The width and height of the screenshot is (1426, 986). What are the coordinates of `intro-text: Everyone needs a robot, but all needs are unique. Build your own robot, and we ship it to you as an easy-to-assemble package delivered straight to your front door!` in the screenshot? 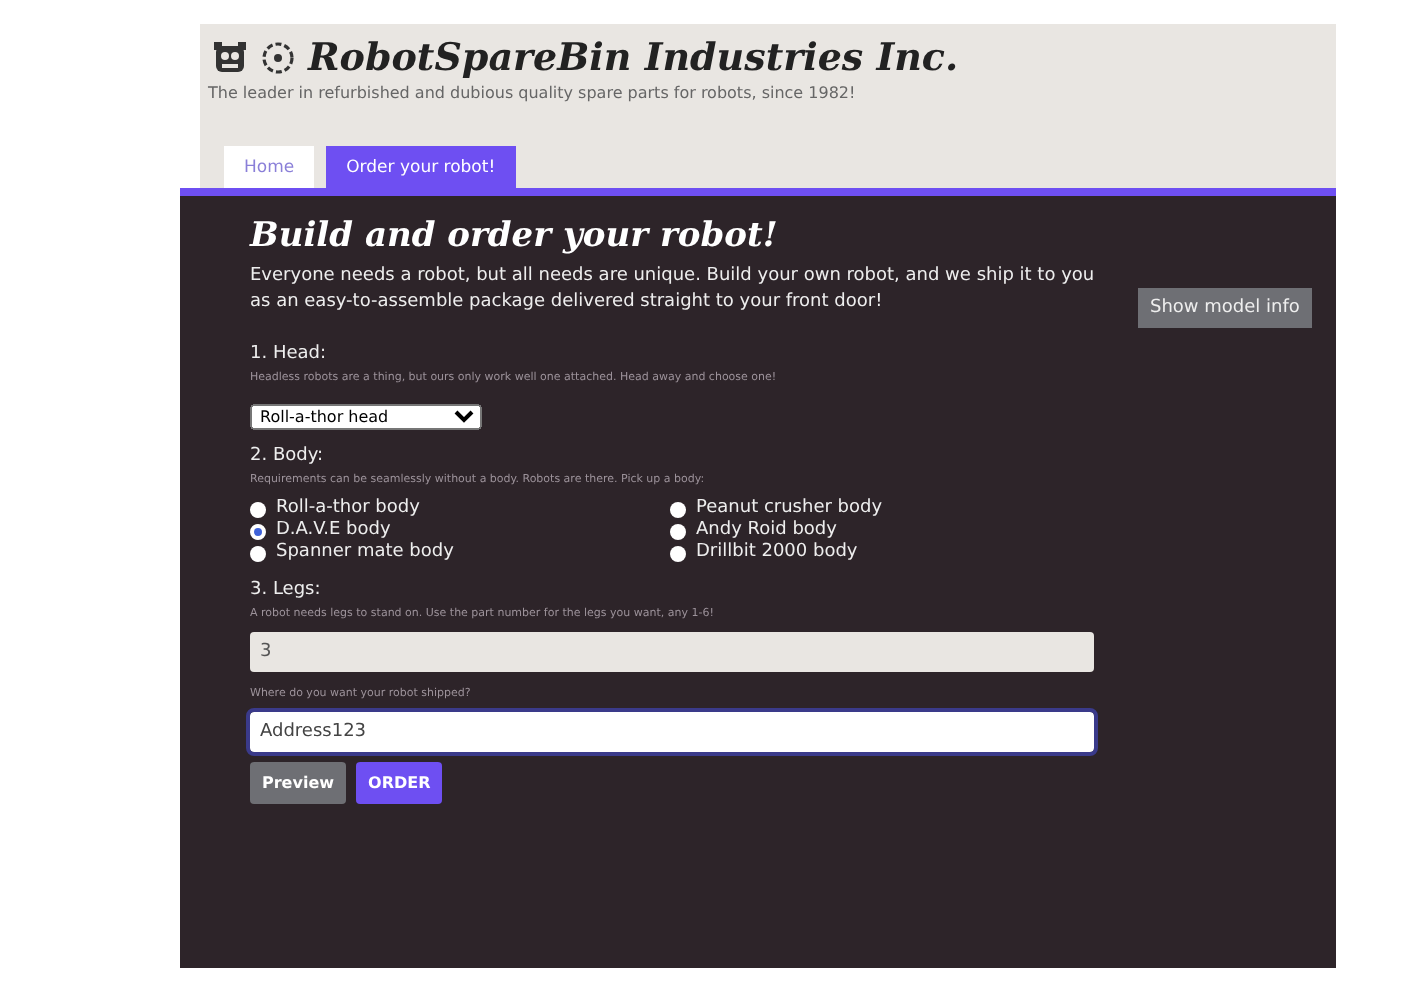 It's located at (673, 290).